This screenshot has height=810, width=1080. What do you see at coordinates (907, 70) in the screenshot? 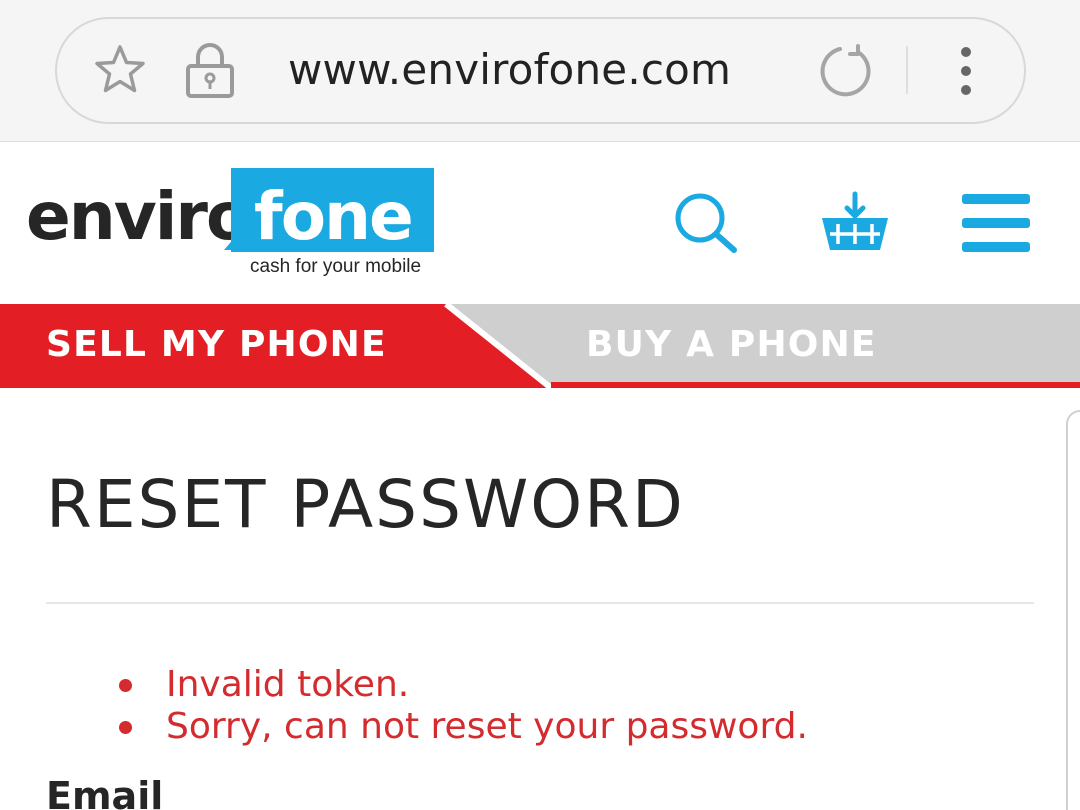
I see `toolbar-divider` at bounding box center [907, 70].